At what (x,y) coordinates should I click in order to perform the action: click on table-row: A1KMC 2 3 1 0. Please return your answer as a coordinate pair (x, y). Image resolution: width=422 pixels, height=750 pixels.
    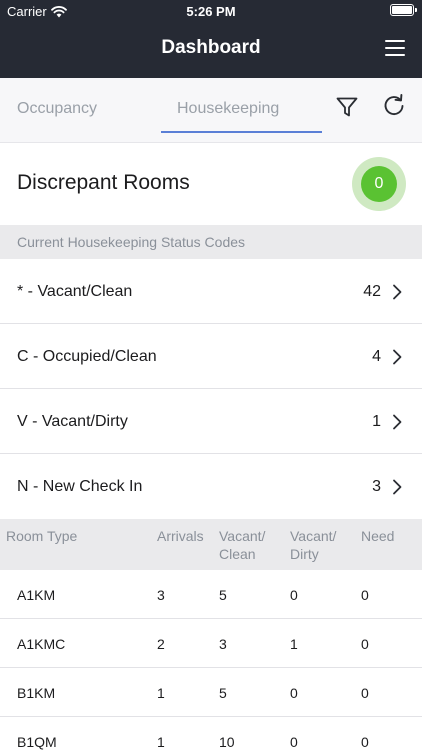
    Looking at the image, I should click on (211, 643).